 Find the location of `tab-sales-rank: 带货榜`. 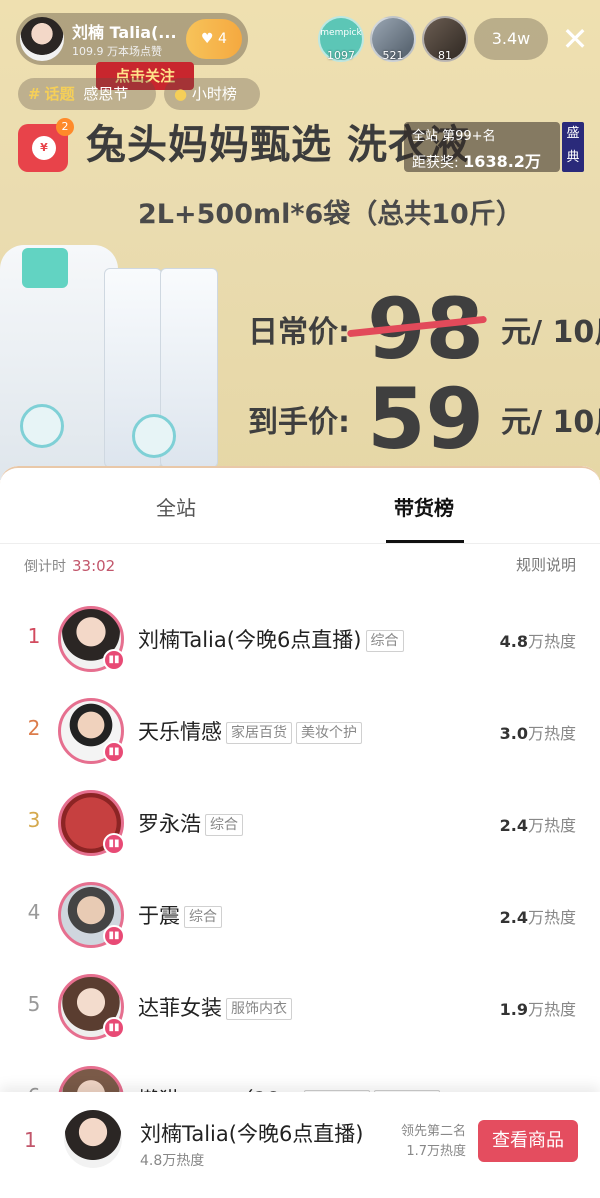

tab-sales-rank: 带货榜 is located at coordinates (424, 506).